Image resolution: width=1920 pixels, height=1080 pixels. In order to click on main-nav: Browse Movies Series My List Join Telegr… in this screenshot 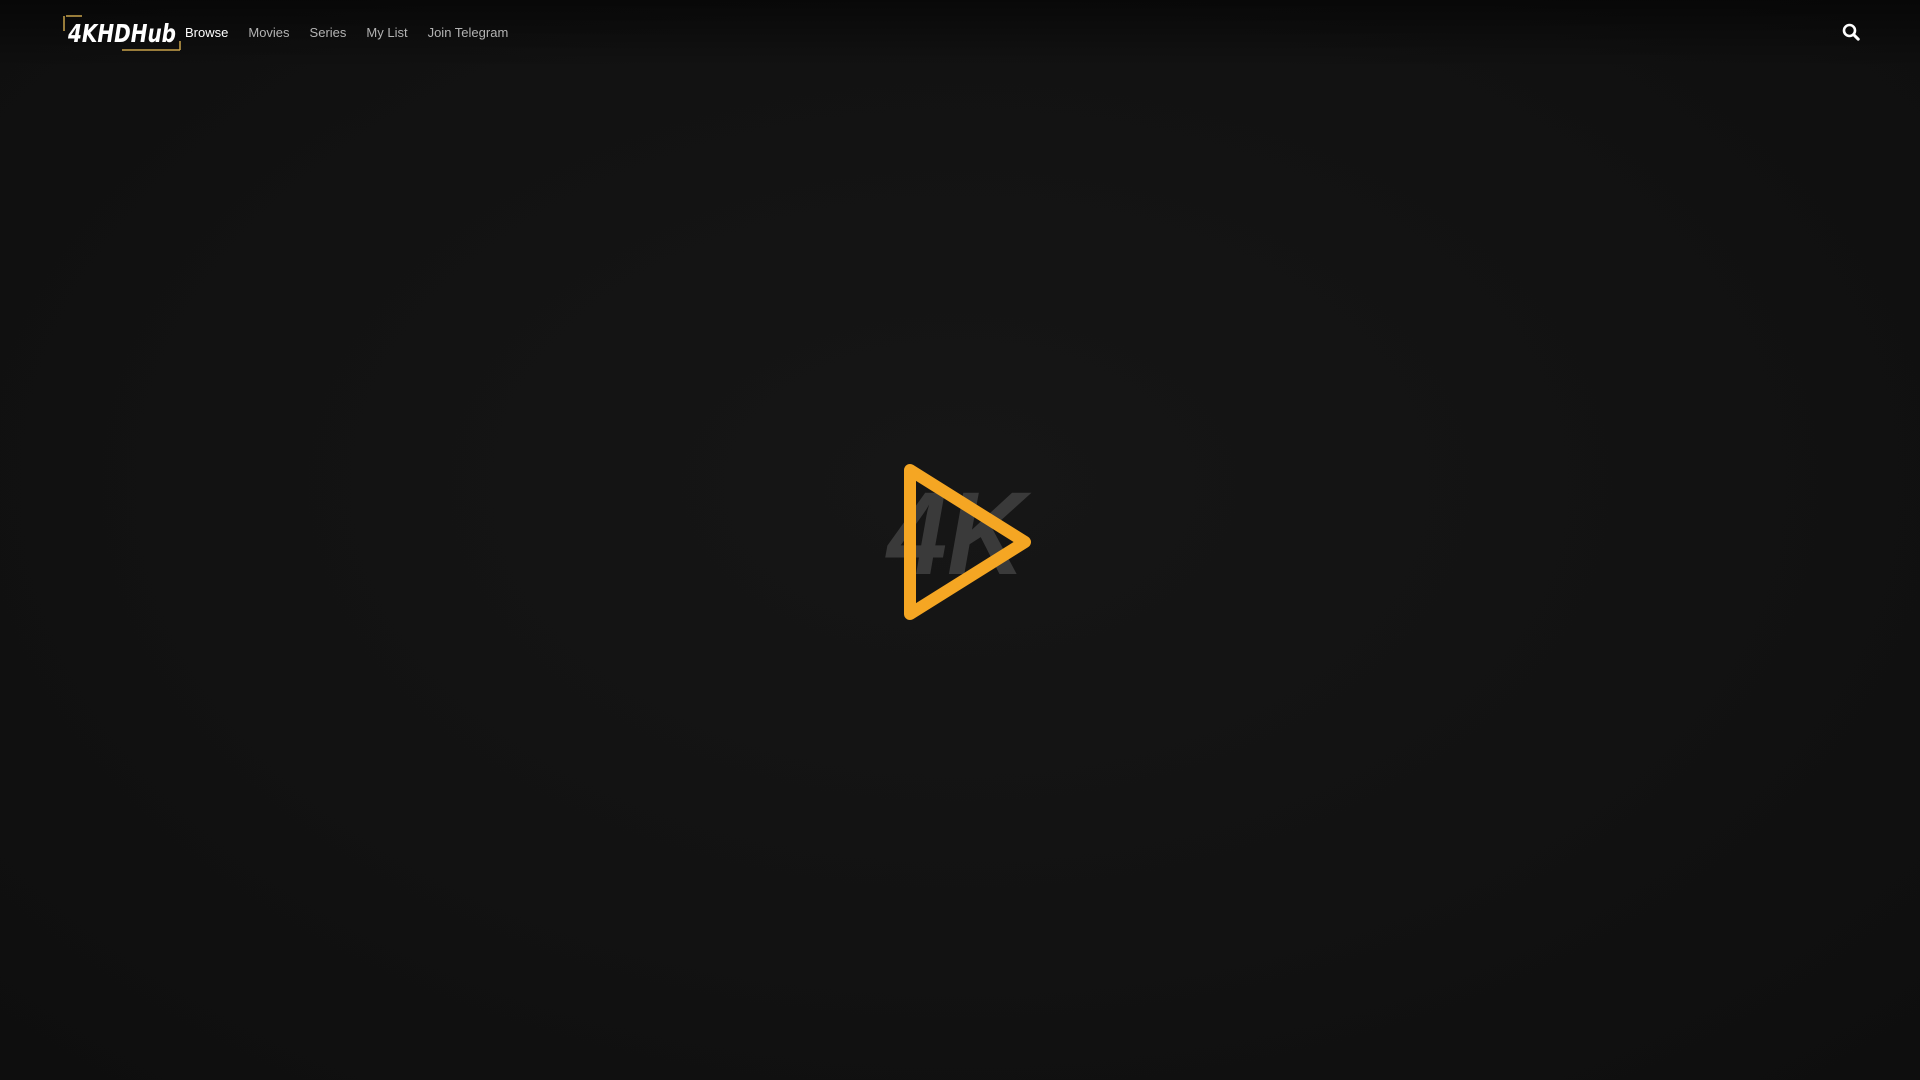, I will do `click(356, 32)`.